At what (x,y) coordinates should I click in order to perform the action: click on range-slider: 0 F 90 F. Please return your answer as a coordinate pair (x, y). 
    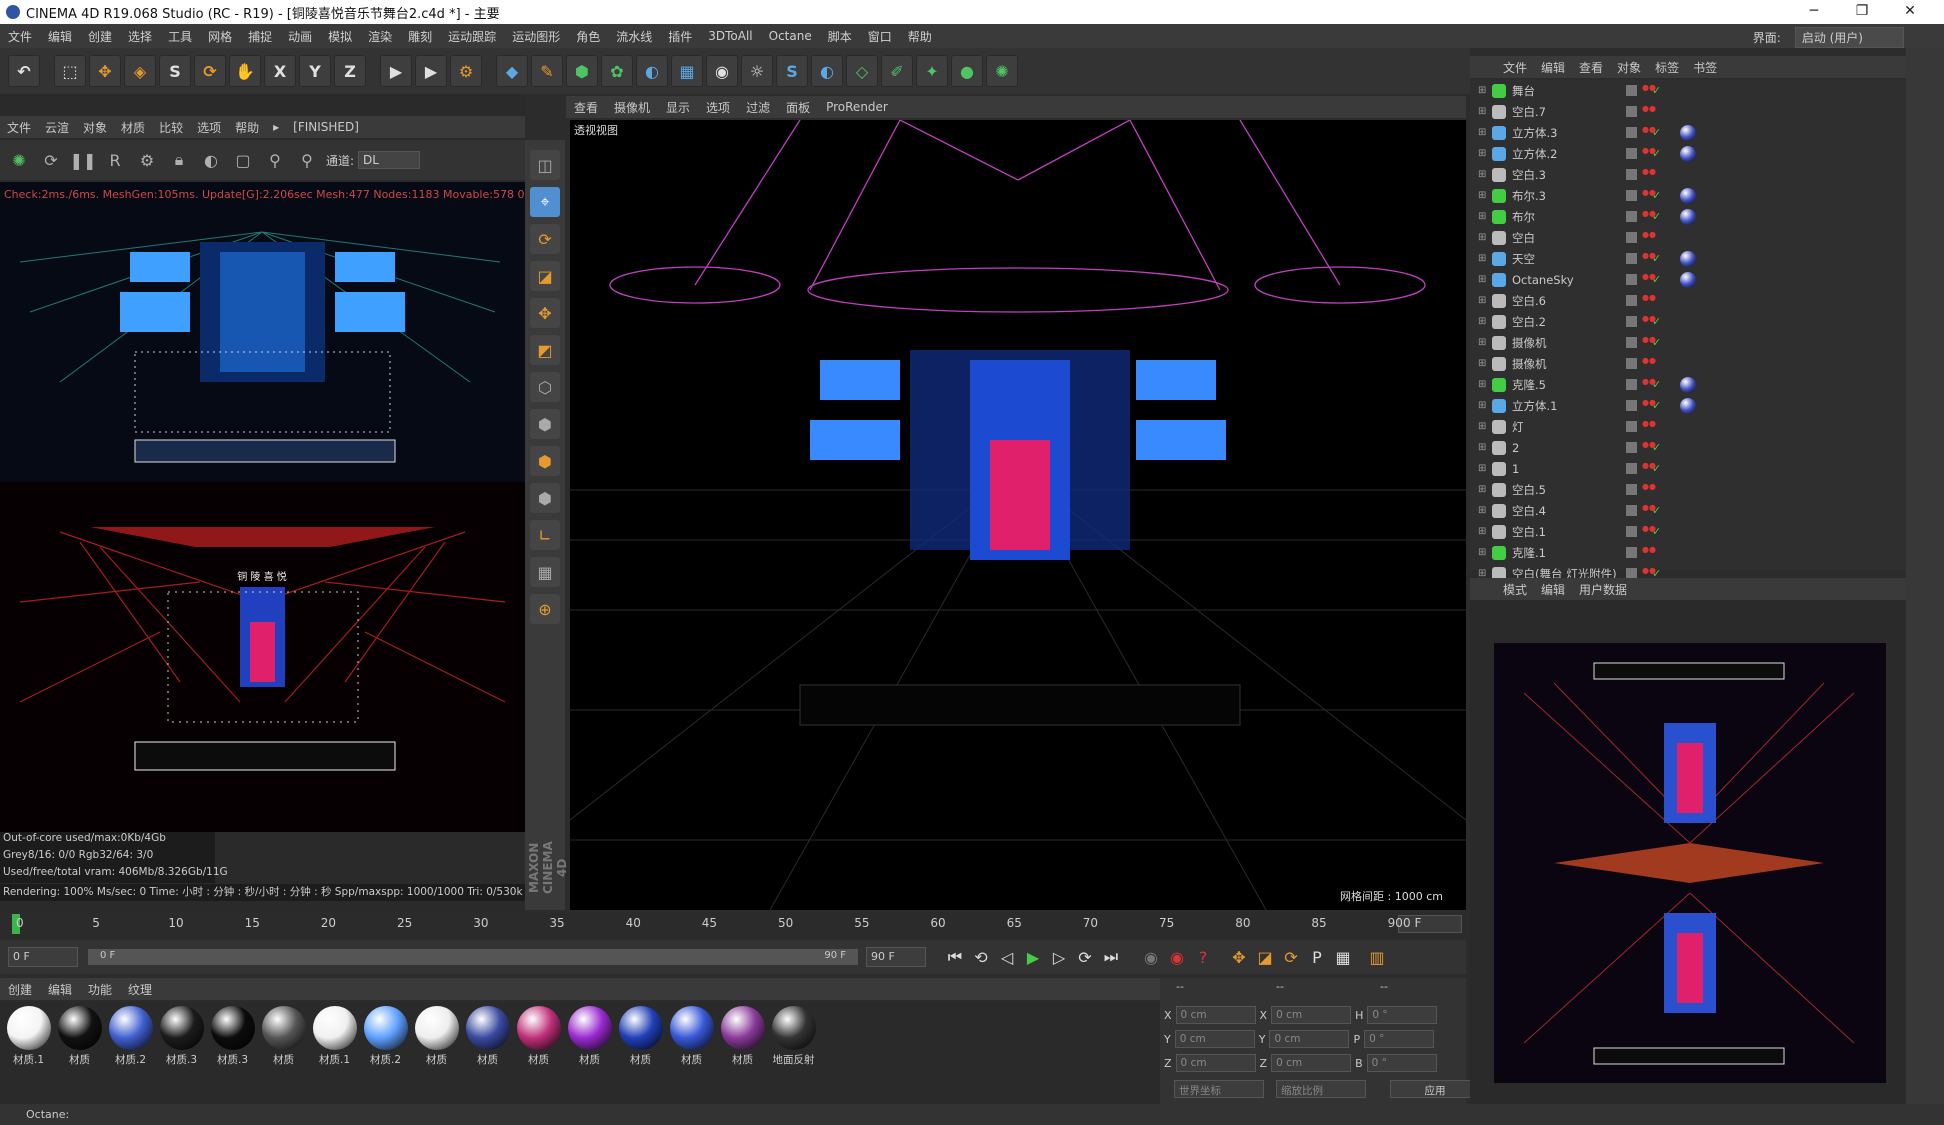
    Looking at the image, I should click on (473, 957).